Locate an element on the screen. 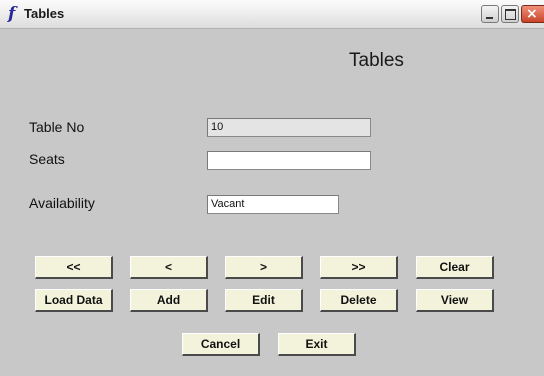 The image size is (544, 376). edit-button: Edit is located at coordinates (264, 300).